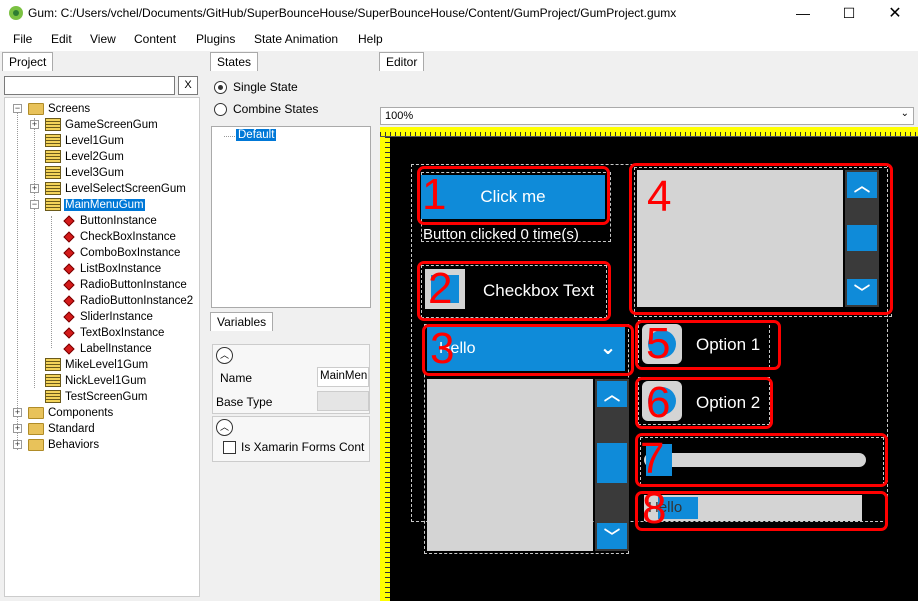  What do you see at coordinates (113, 333) in the screenshot?
I see `tree-node-instance: TextBoxInstance` at bounding box center [113, 333].